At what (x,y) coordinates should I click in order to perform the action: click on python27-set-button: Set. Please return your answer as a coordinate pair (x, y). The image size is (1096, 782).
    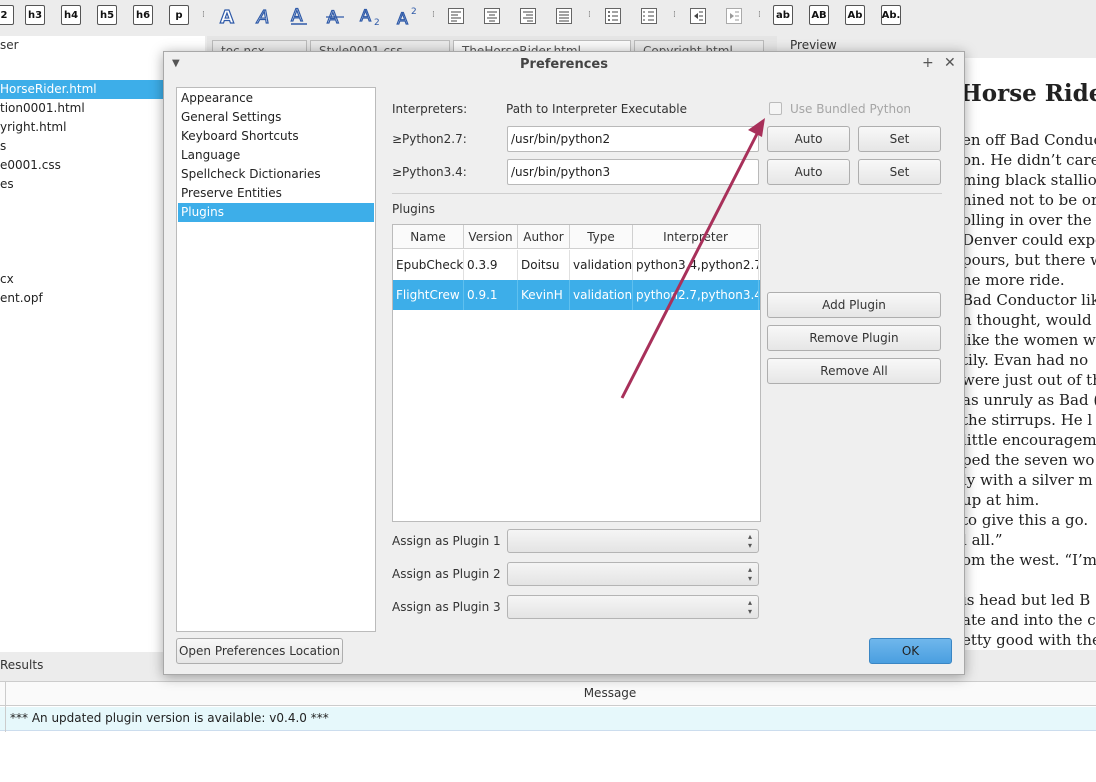
    Looking at the image, I should click on (899, 139).